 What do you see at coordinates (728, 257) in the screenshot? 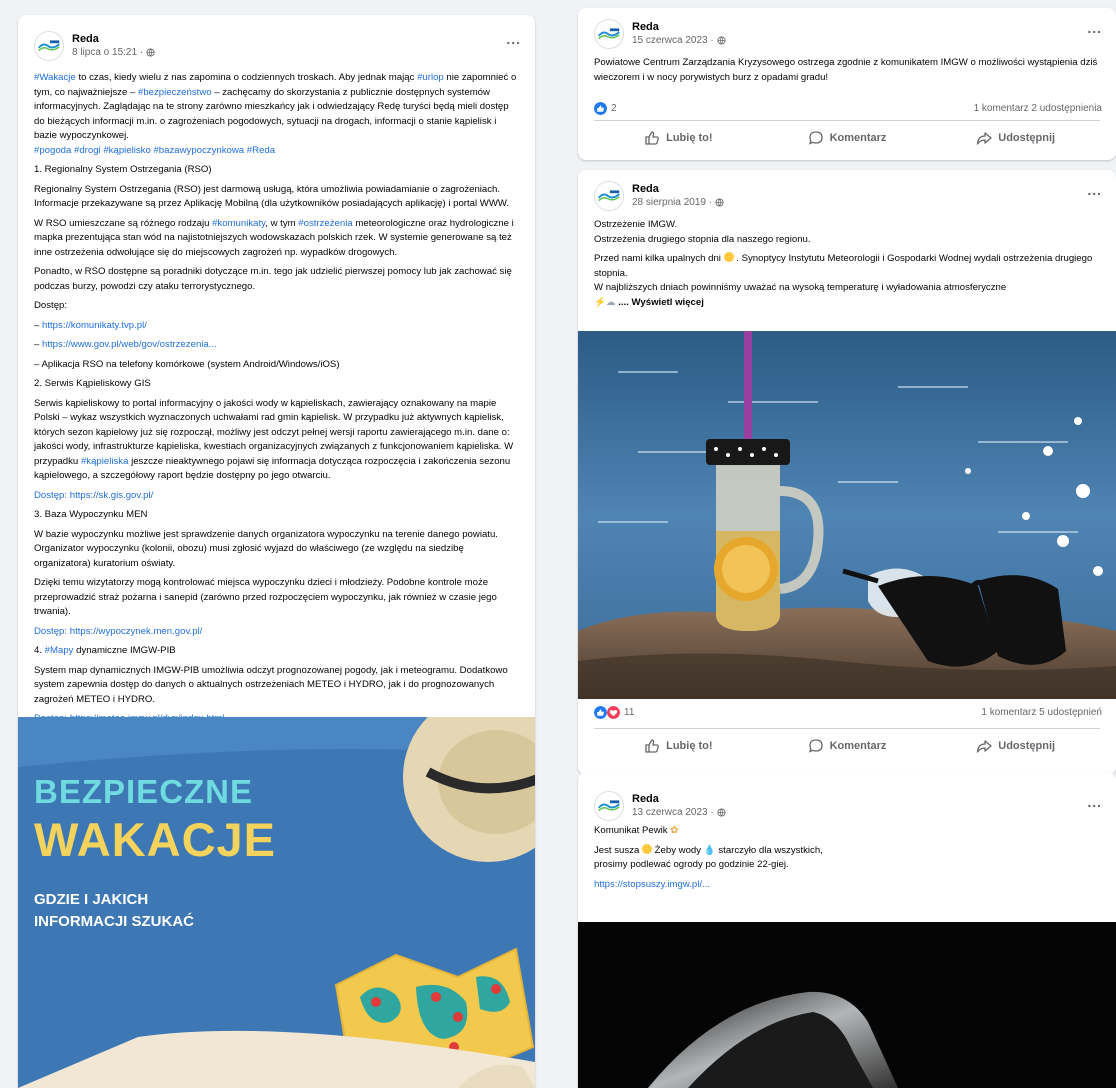
I see `sun-emoji-icon` at bounding box center [728, 257].